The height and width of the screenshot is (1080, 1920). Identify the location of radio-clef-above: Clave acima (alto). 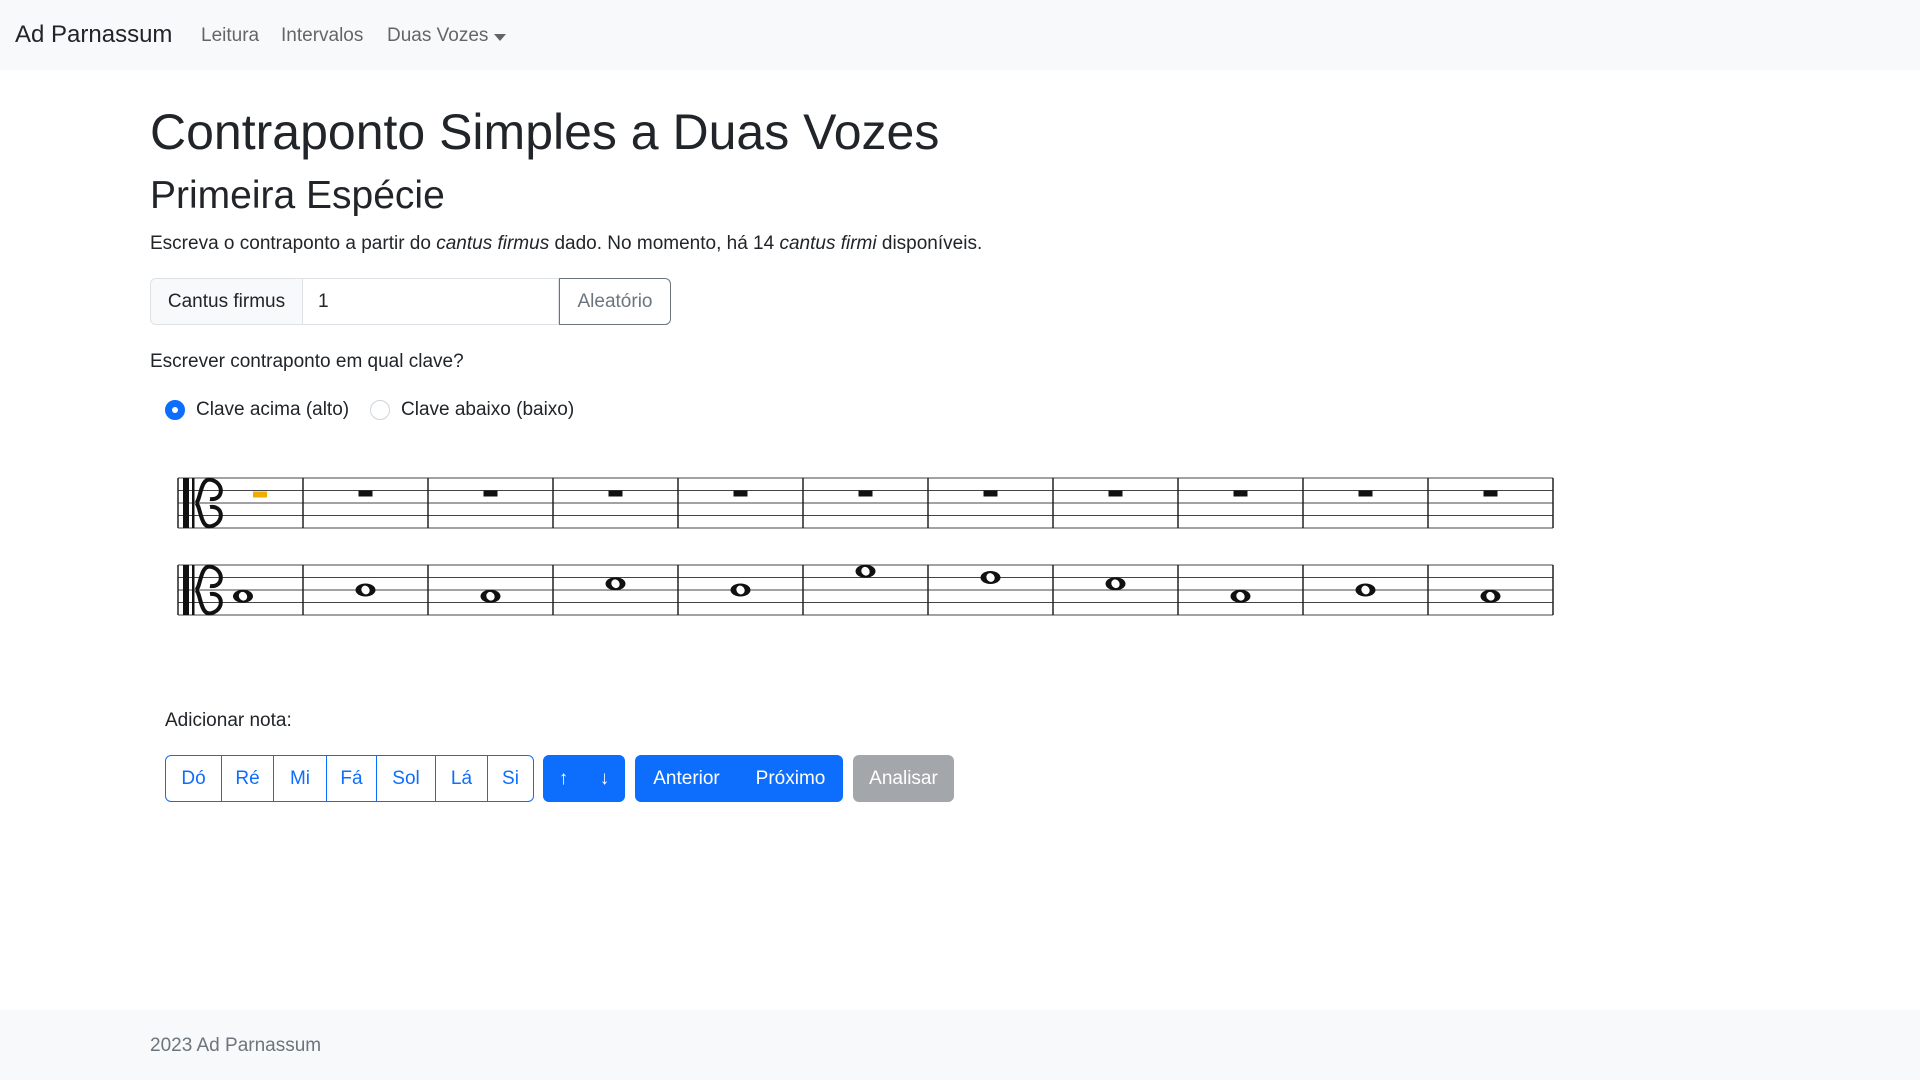
(257, 410).